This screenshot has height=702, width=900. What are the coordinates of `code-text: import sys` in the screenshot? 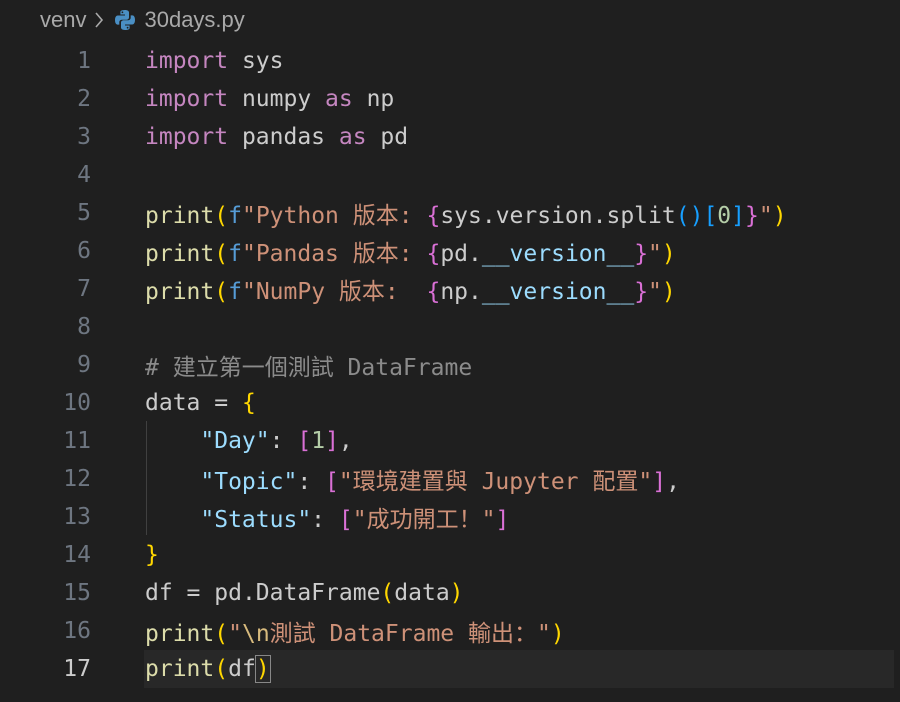 It's located at (214, 61).